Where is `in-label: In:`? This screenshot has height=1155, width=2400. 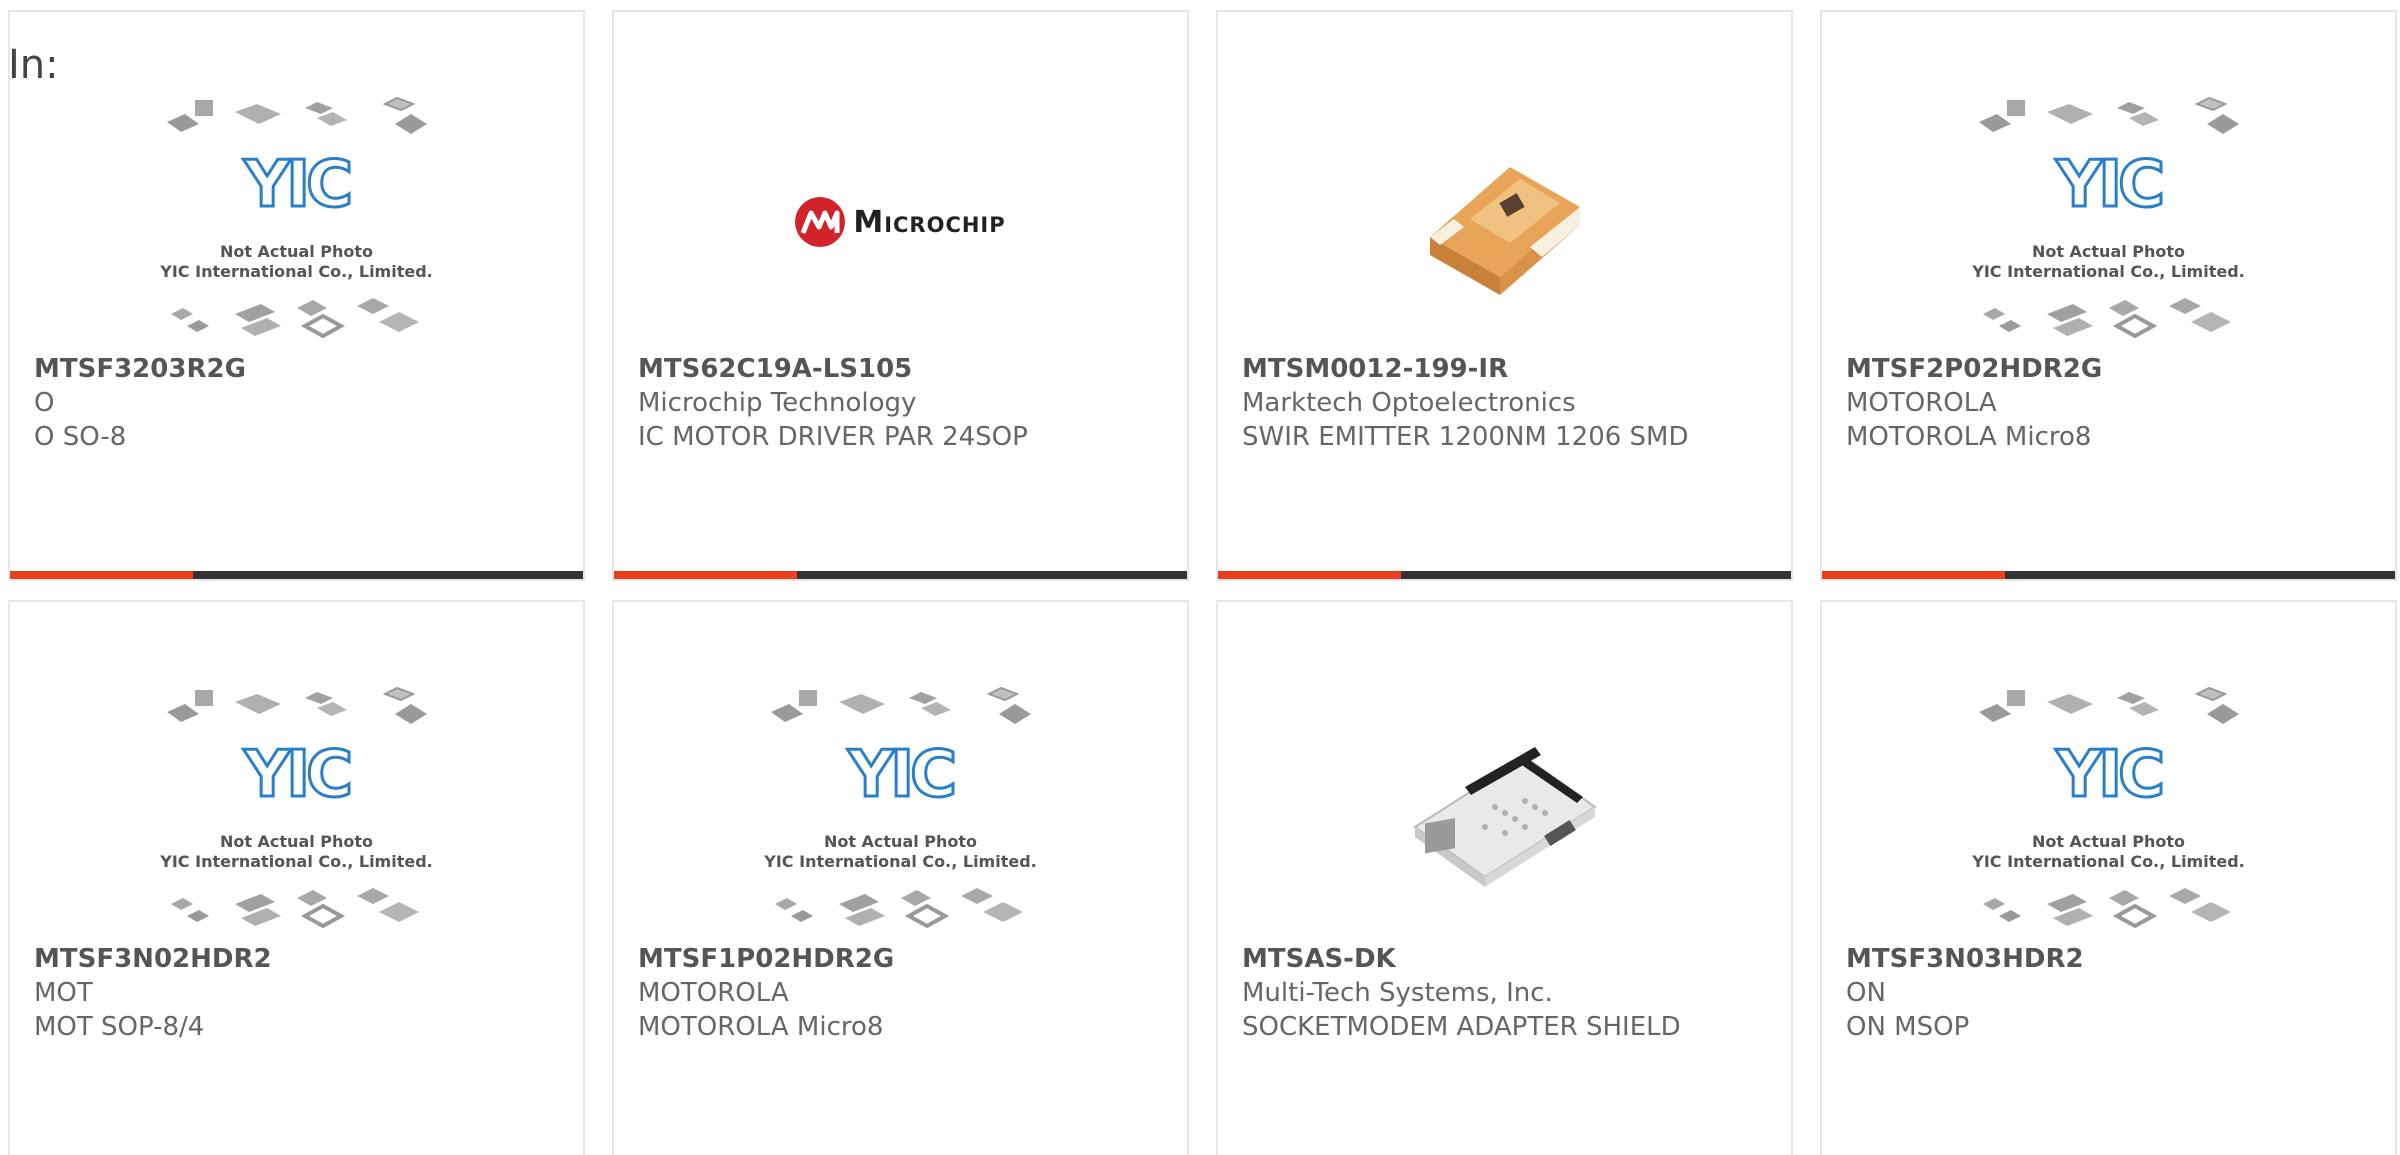
in-label: In: is located at coordinates (33, 65).